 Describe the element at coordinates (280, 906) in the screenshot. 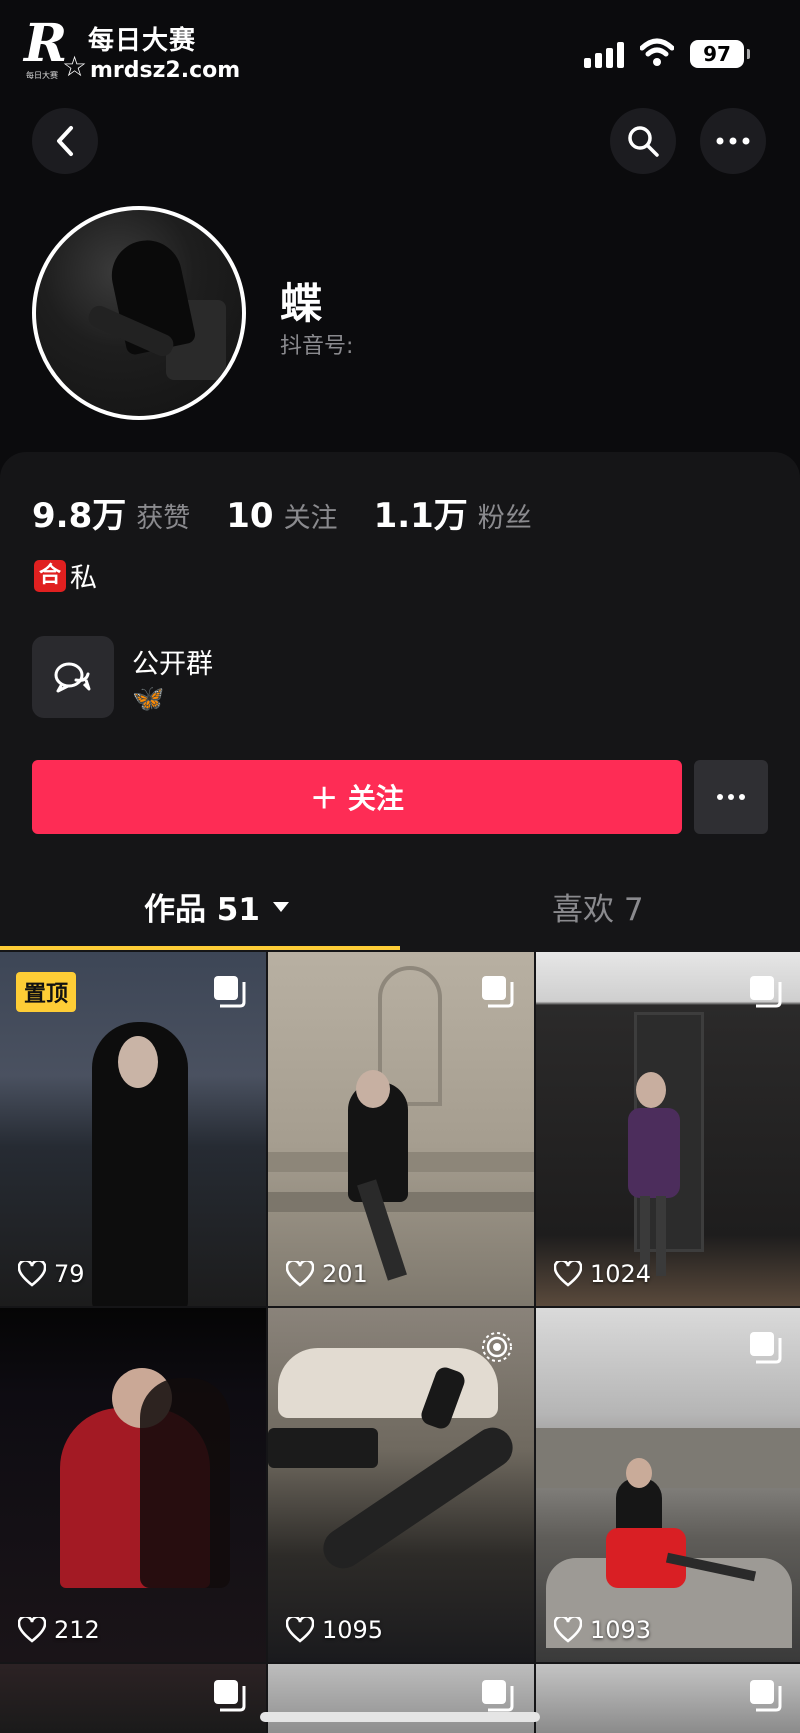

I see `caret-down-icon` at that location.